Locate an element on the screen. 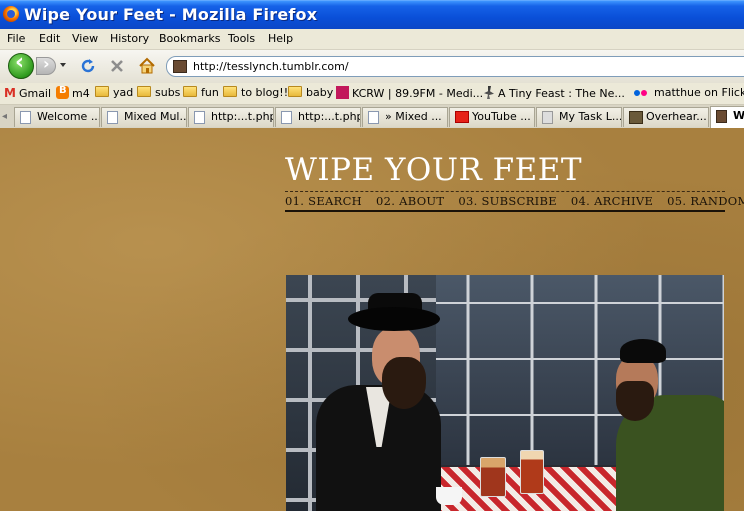 This screenshot has width=744, height=511. menu-bookmarks: Bookmarks is located at coordinates (189, 38).